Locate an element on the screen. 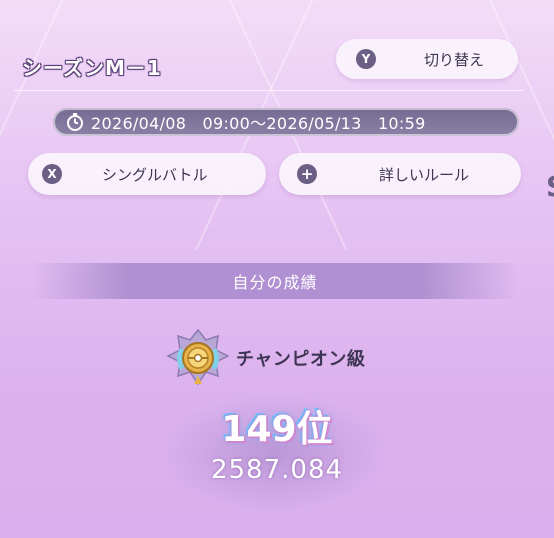  detailed-rules-button: + 詳しいルール is located at coordinates (400, 174).